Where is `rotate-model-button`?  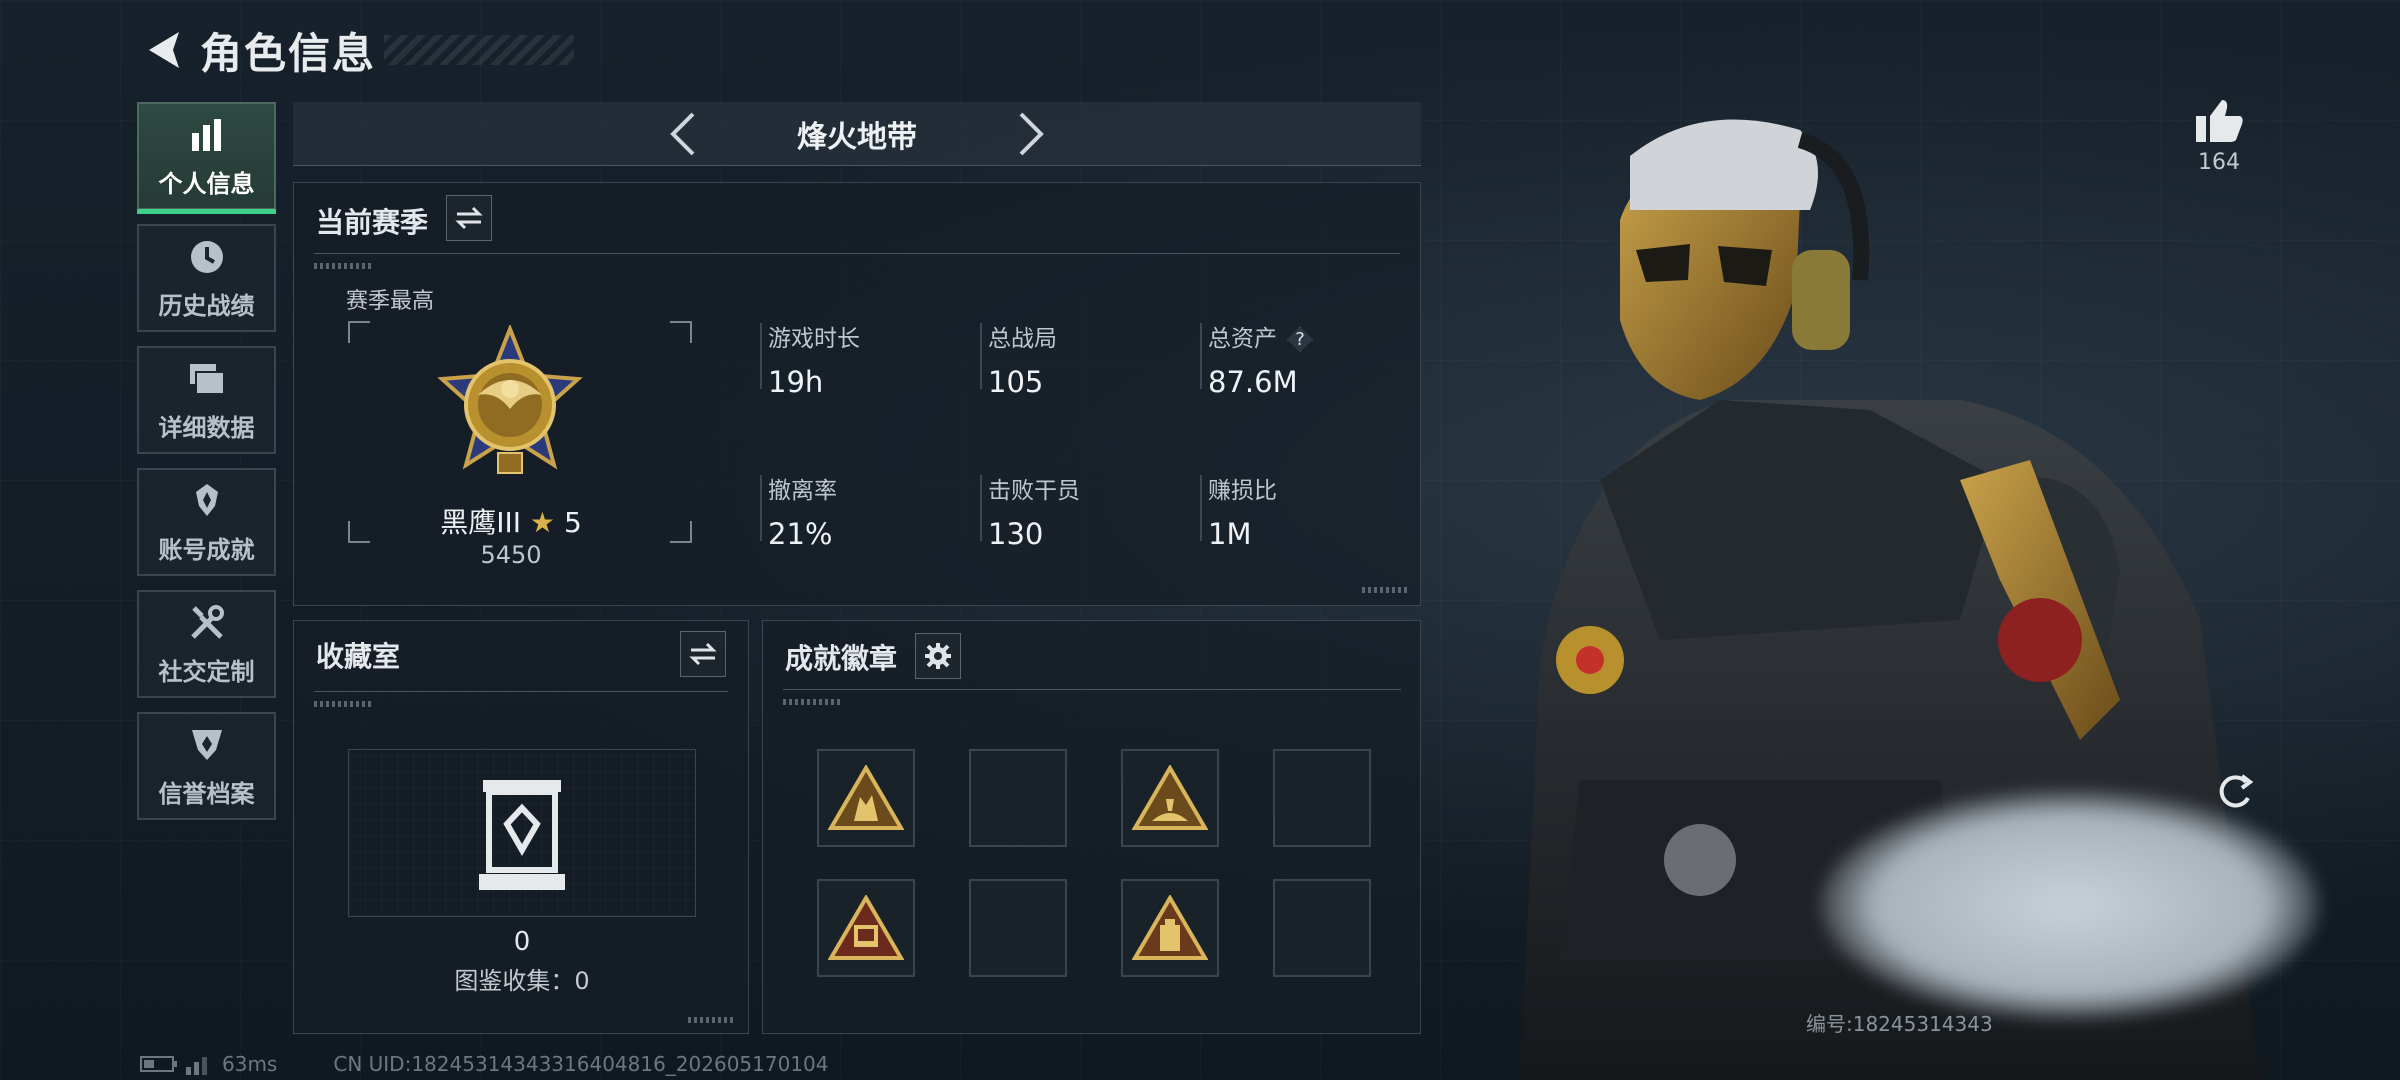
rotate-model-button is located at coordinates (2234, 792).